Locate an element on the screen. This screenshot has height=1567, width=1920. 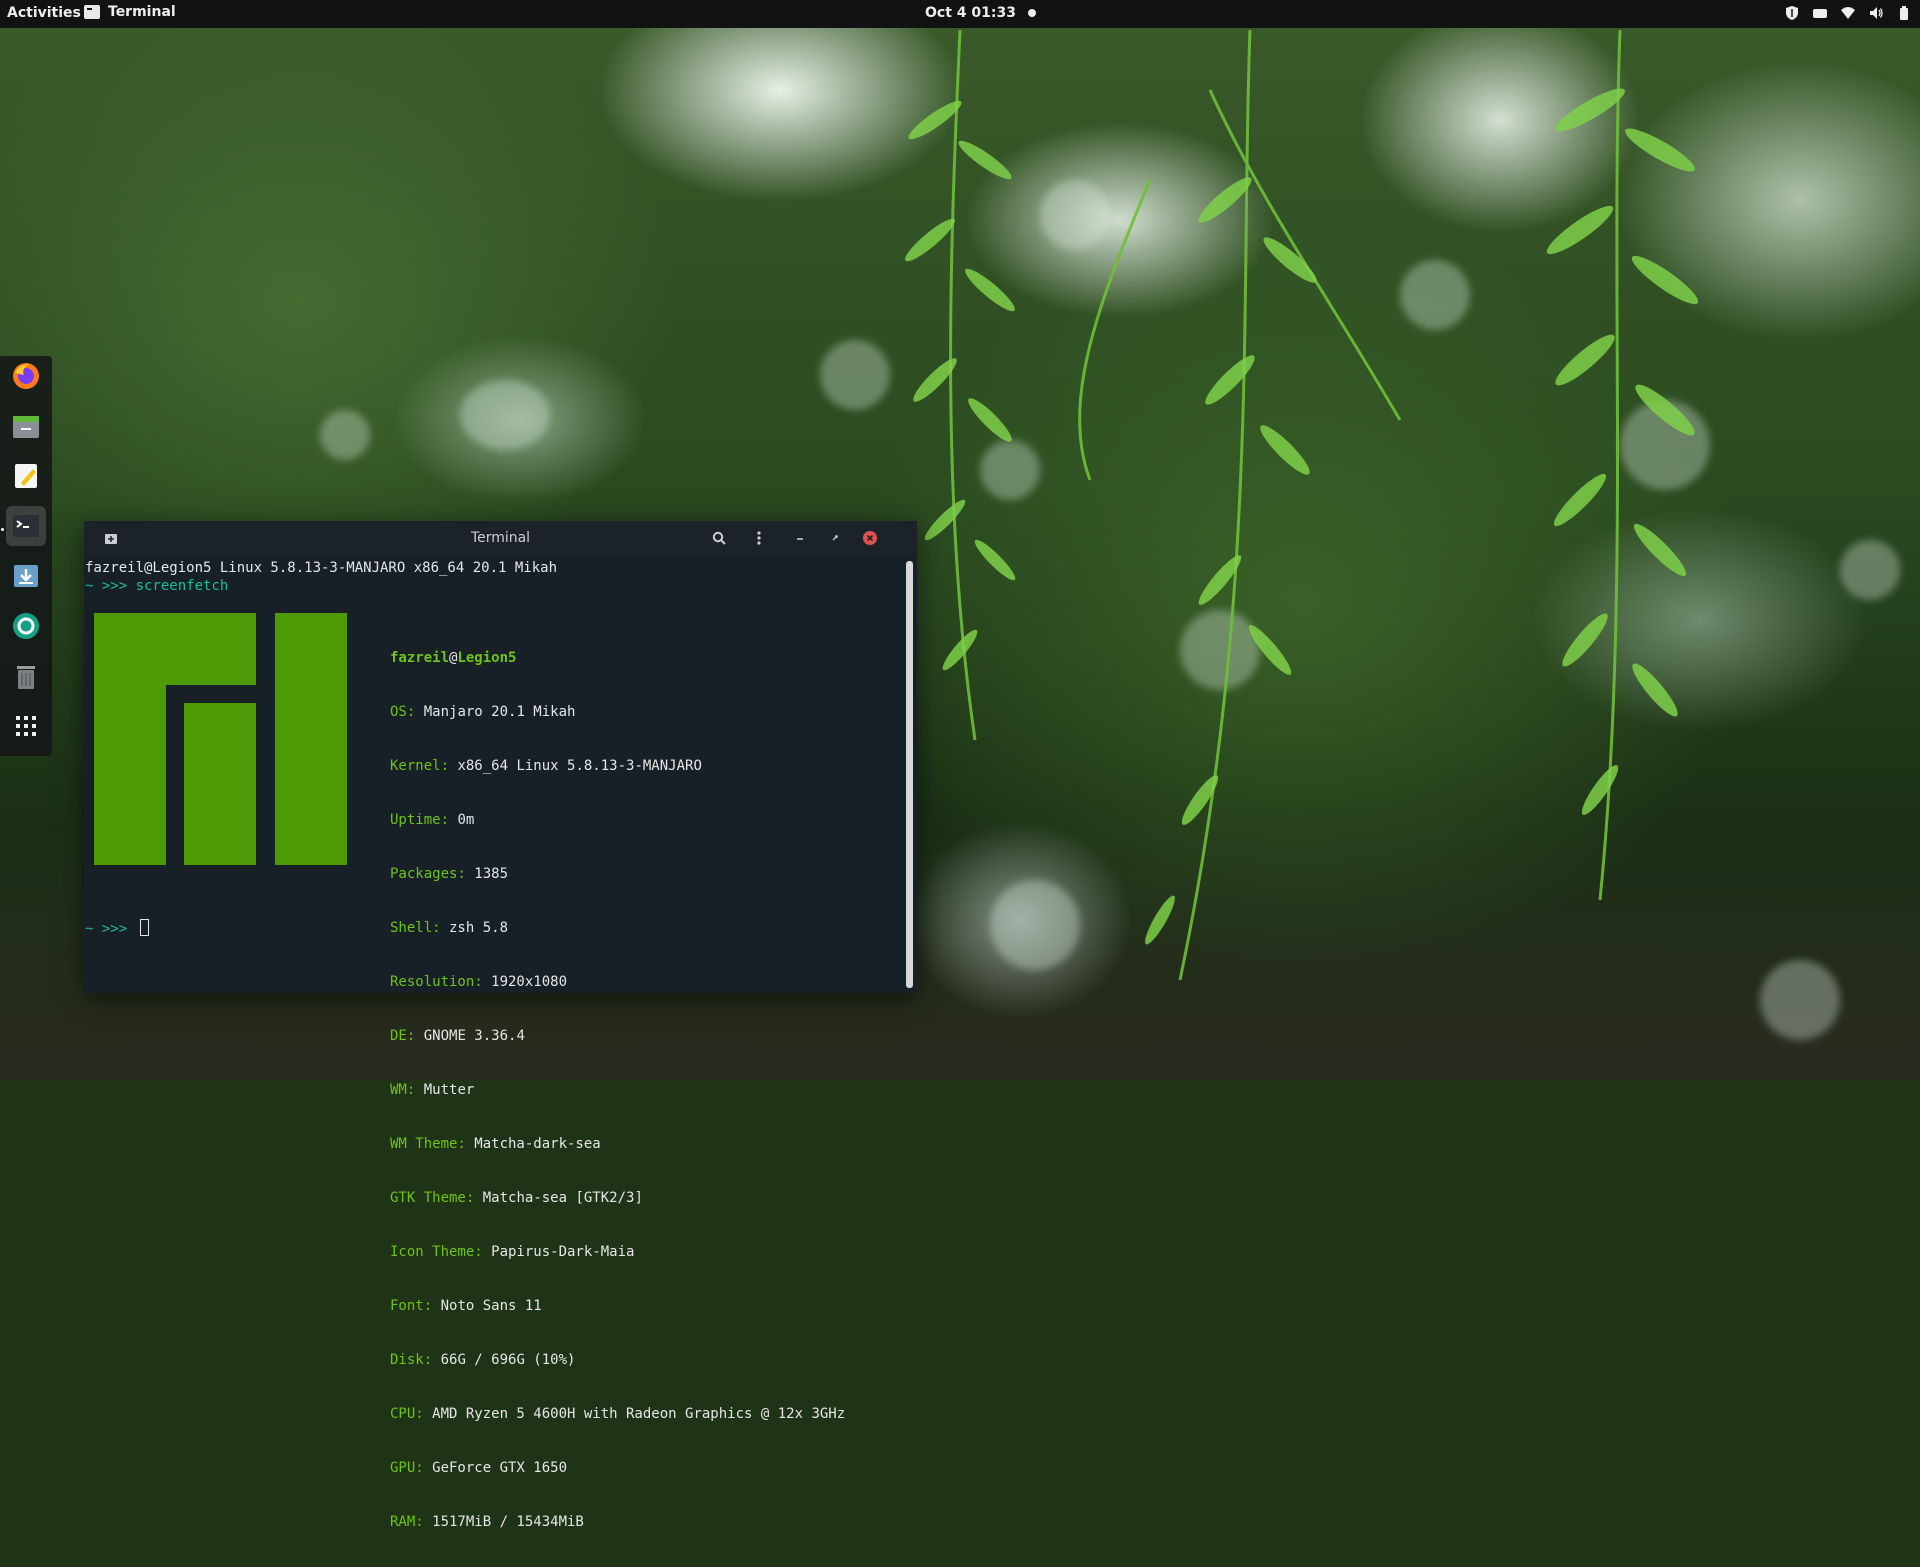
maximize-icon is located at coordinates (835, 538).